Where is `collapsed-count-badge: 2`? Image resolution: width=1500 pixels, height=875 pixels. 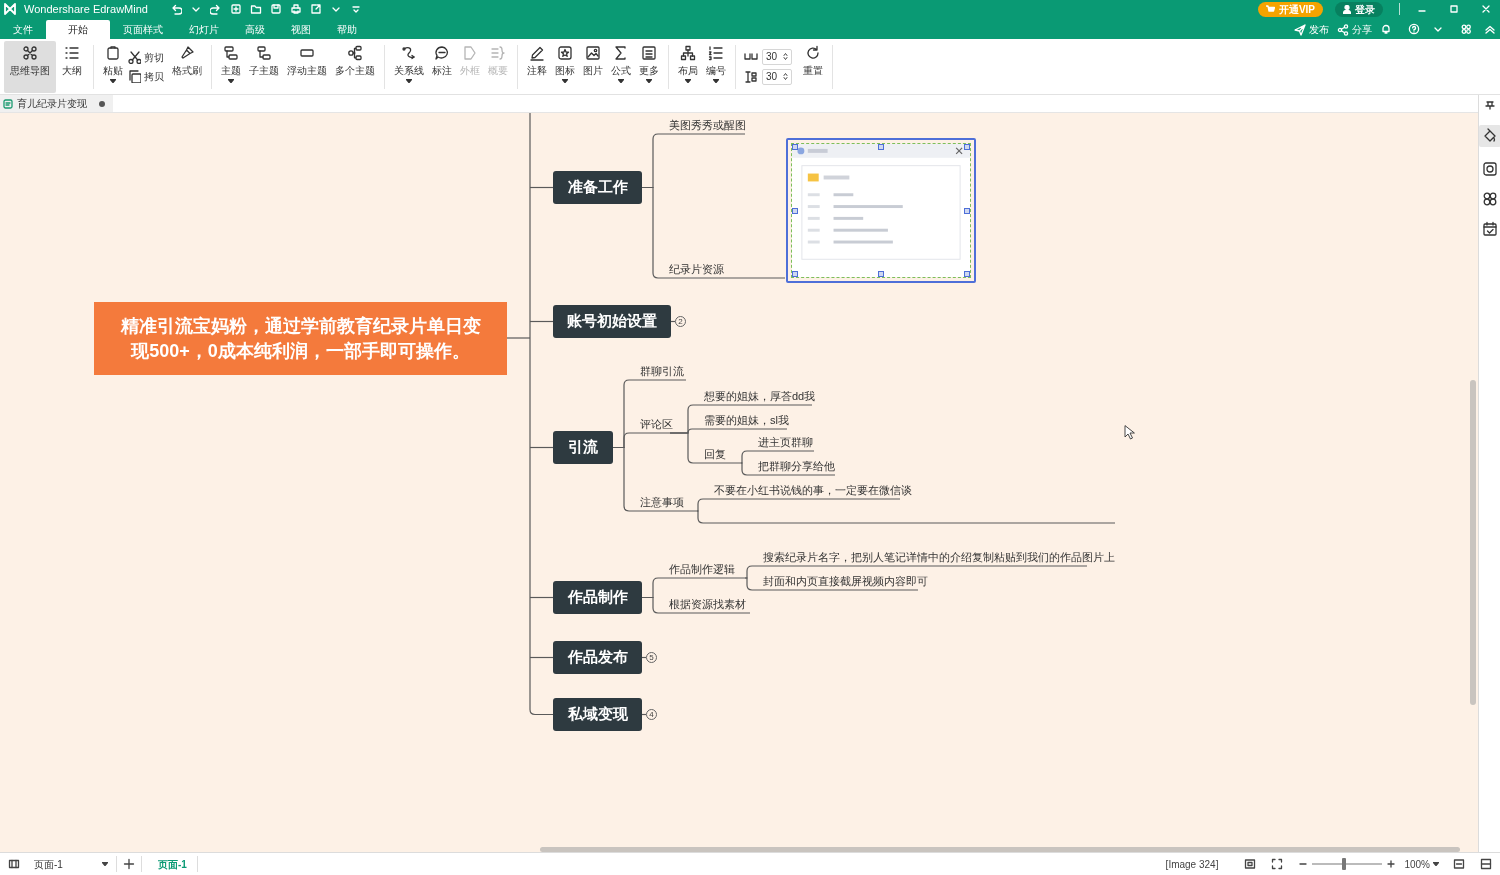
collapsed-count-badge: 2 is located at coordinates (680, 321).